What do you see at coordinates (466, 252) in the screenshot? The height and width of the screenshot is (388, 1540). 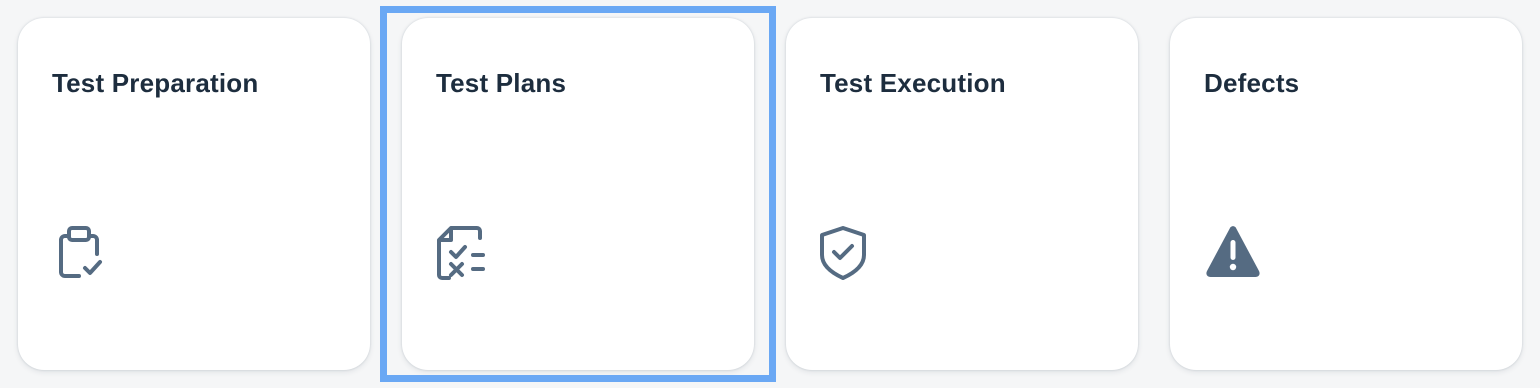 I see `checklist-document-icon` at bounding box center [466, 252].